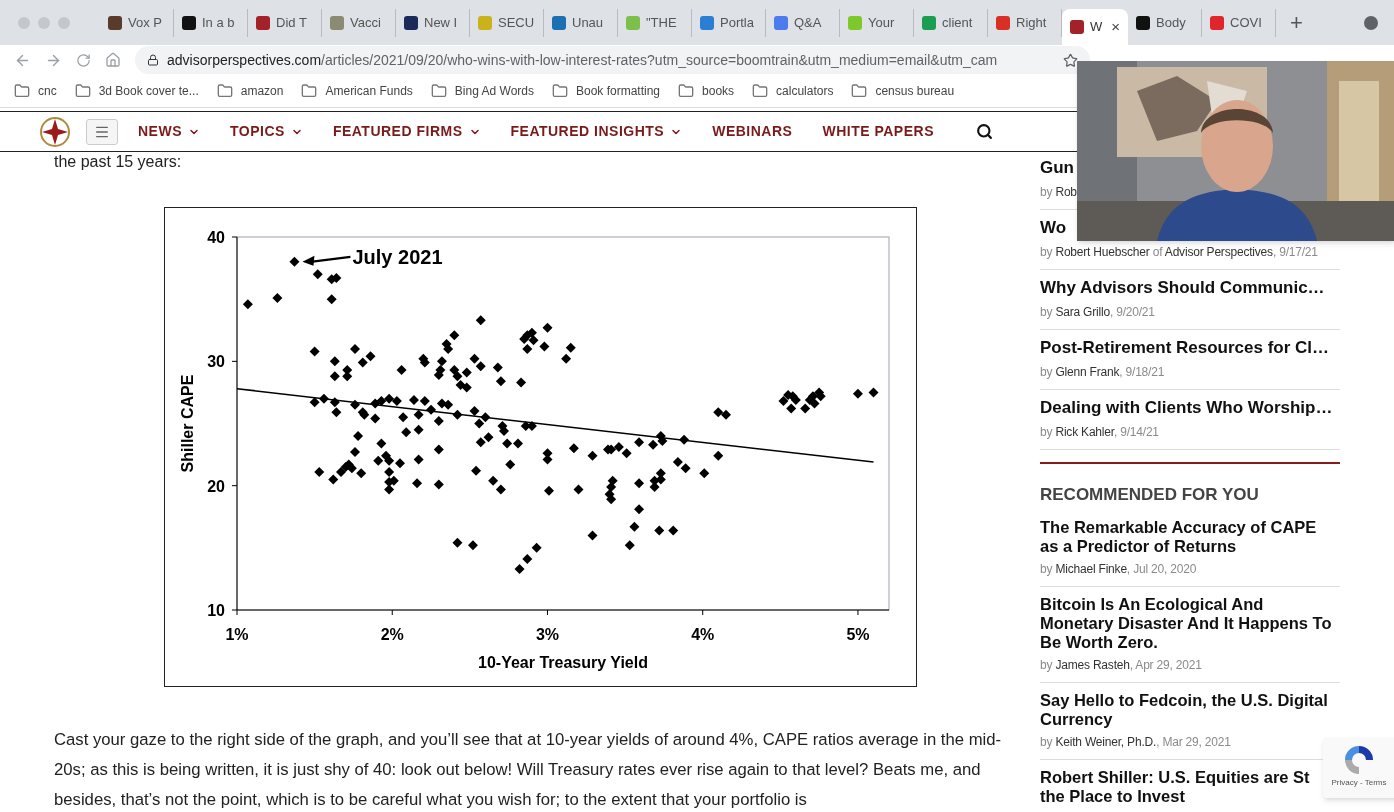 The image size is (1394, 812). Describe the element at coordinates (113, 60) in the screenshot. I see `home-icon` at that location.